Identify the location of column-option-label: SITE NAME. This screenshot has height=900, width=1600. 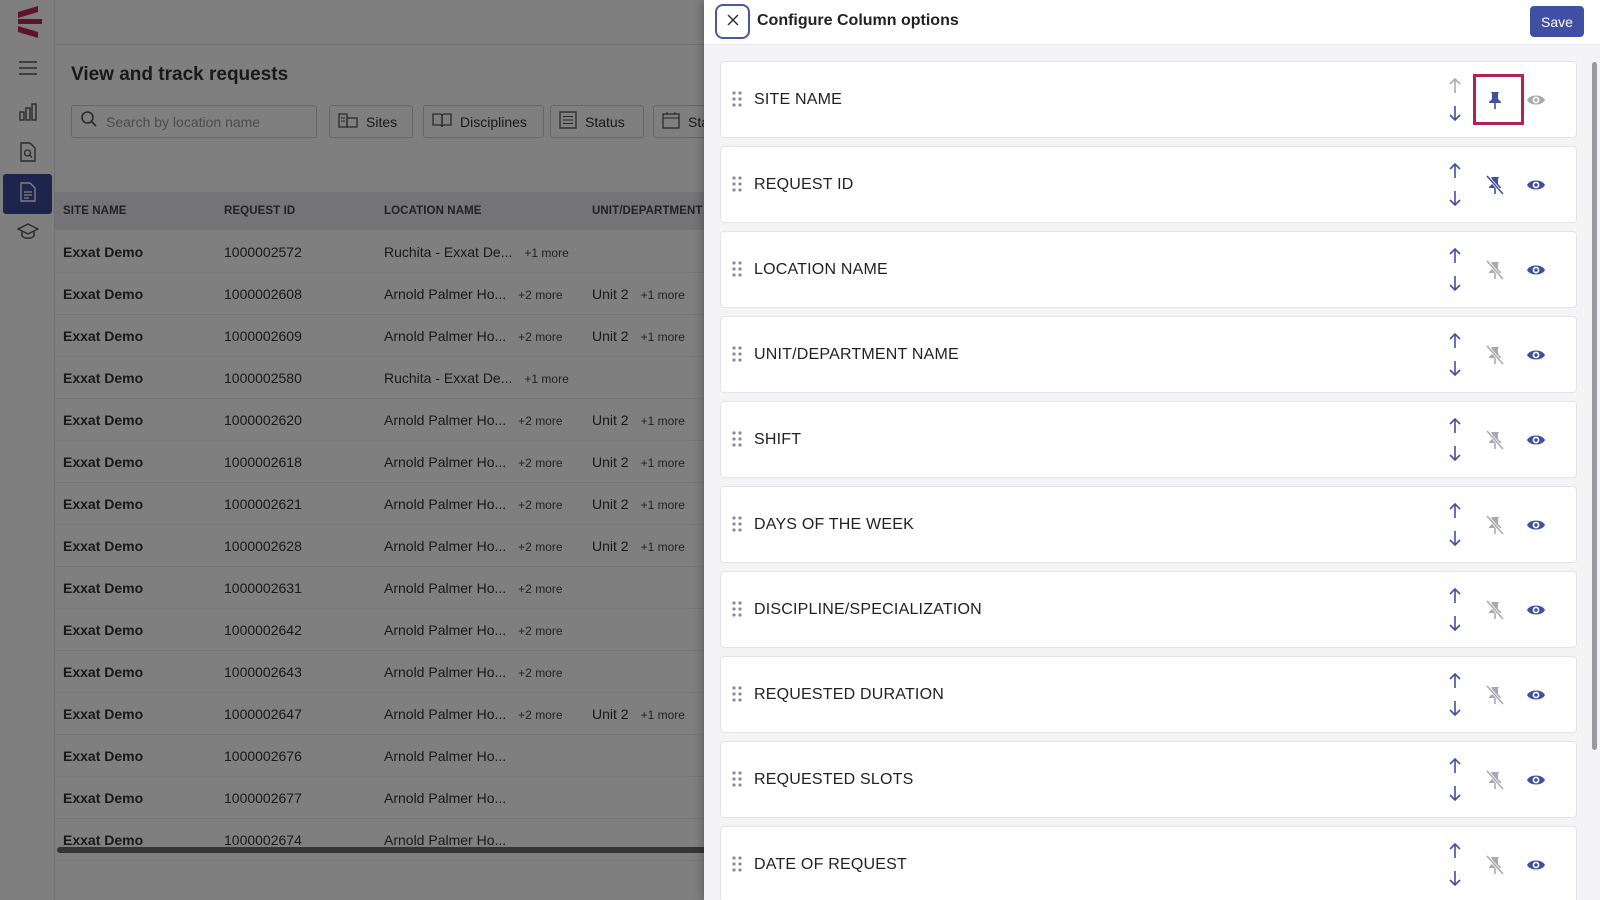
(798, 99).